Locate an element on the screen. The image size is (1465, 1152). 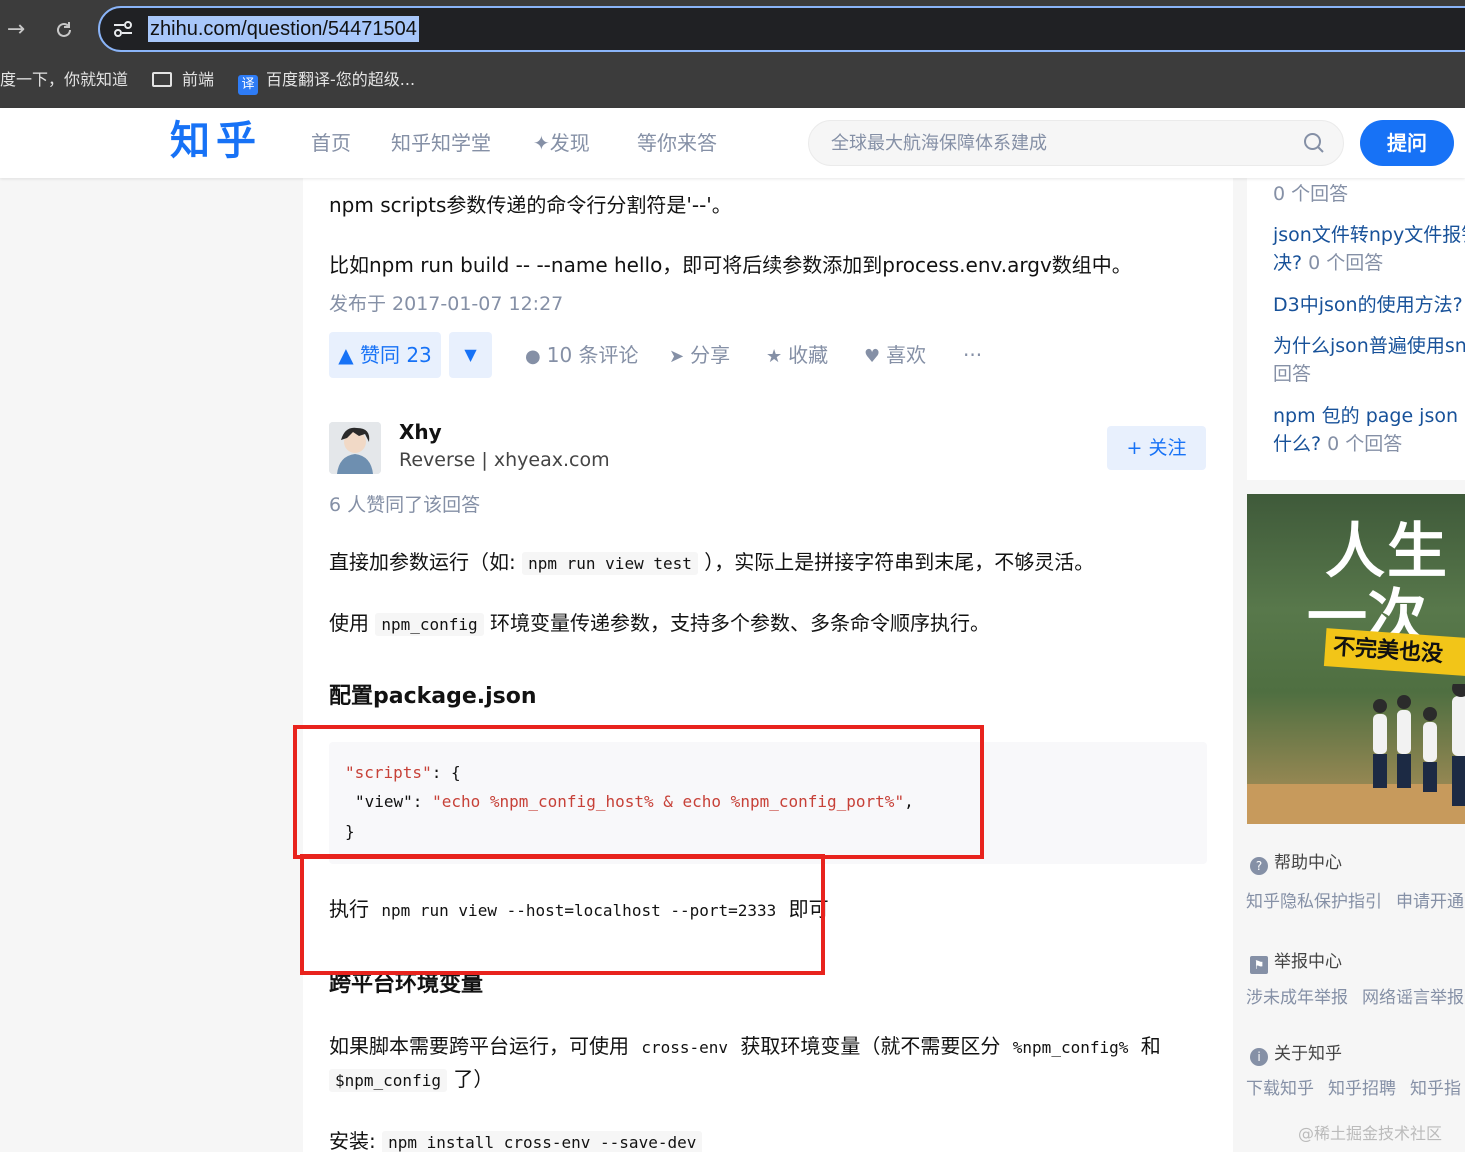
footer-link: 网络谣言举报 is located at coordinates (1413, 998).